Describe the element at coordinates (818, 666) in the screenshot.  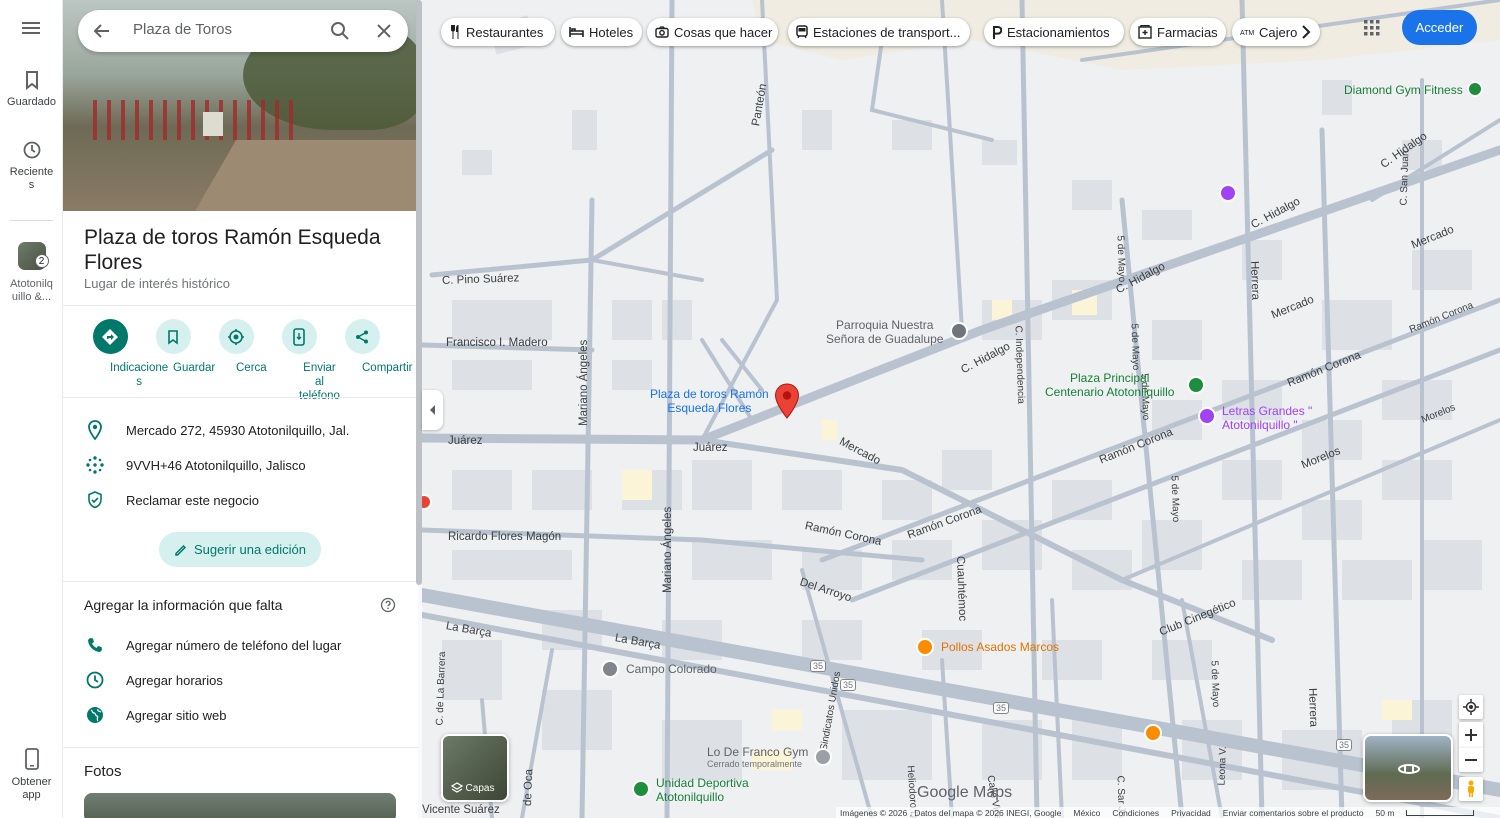
I see `route-shield: 35` at that location.